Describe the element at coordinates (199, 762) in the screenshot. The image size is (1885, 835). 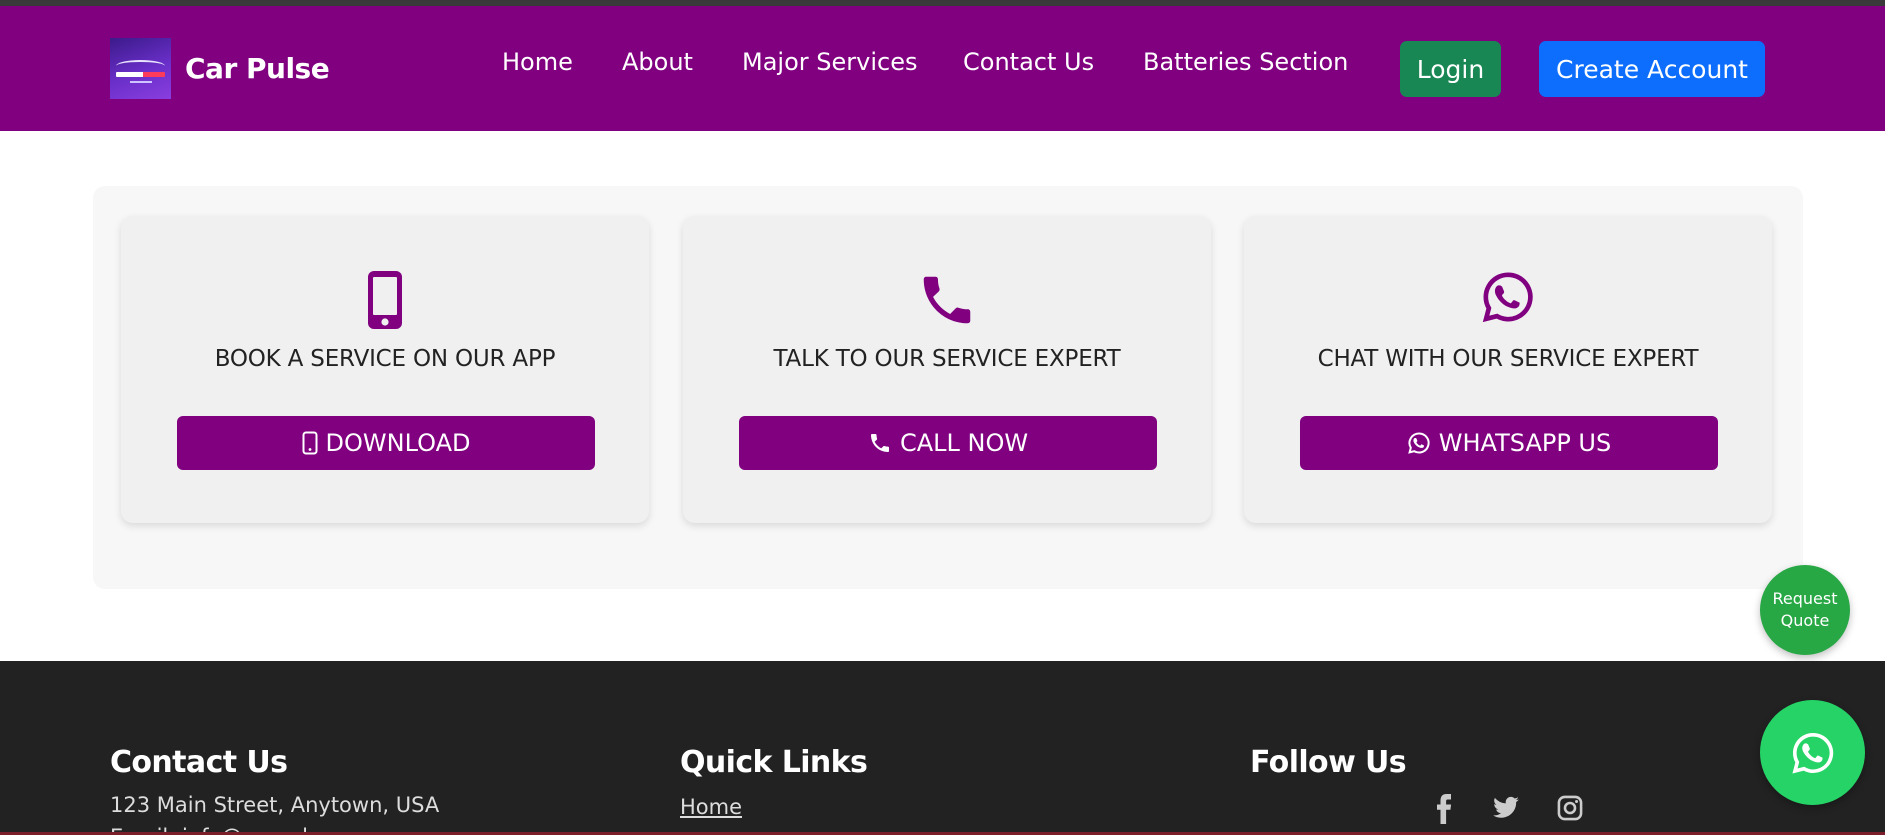
I see `footer-contact-heading: Contact Us` at that location.